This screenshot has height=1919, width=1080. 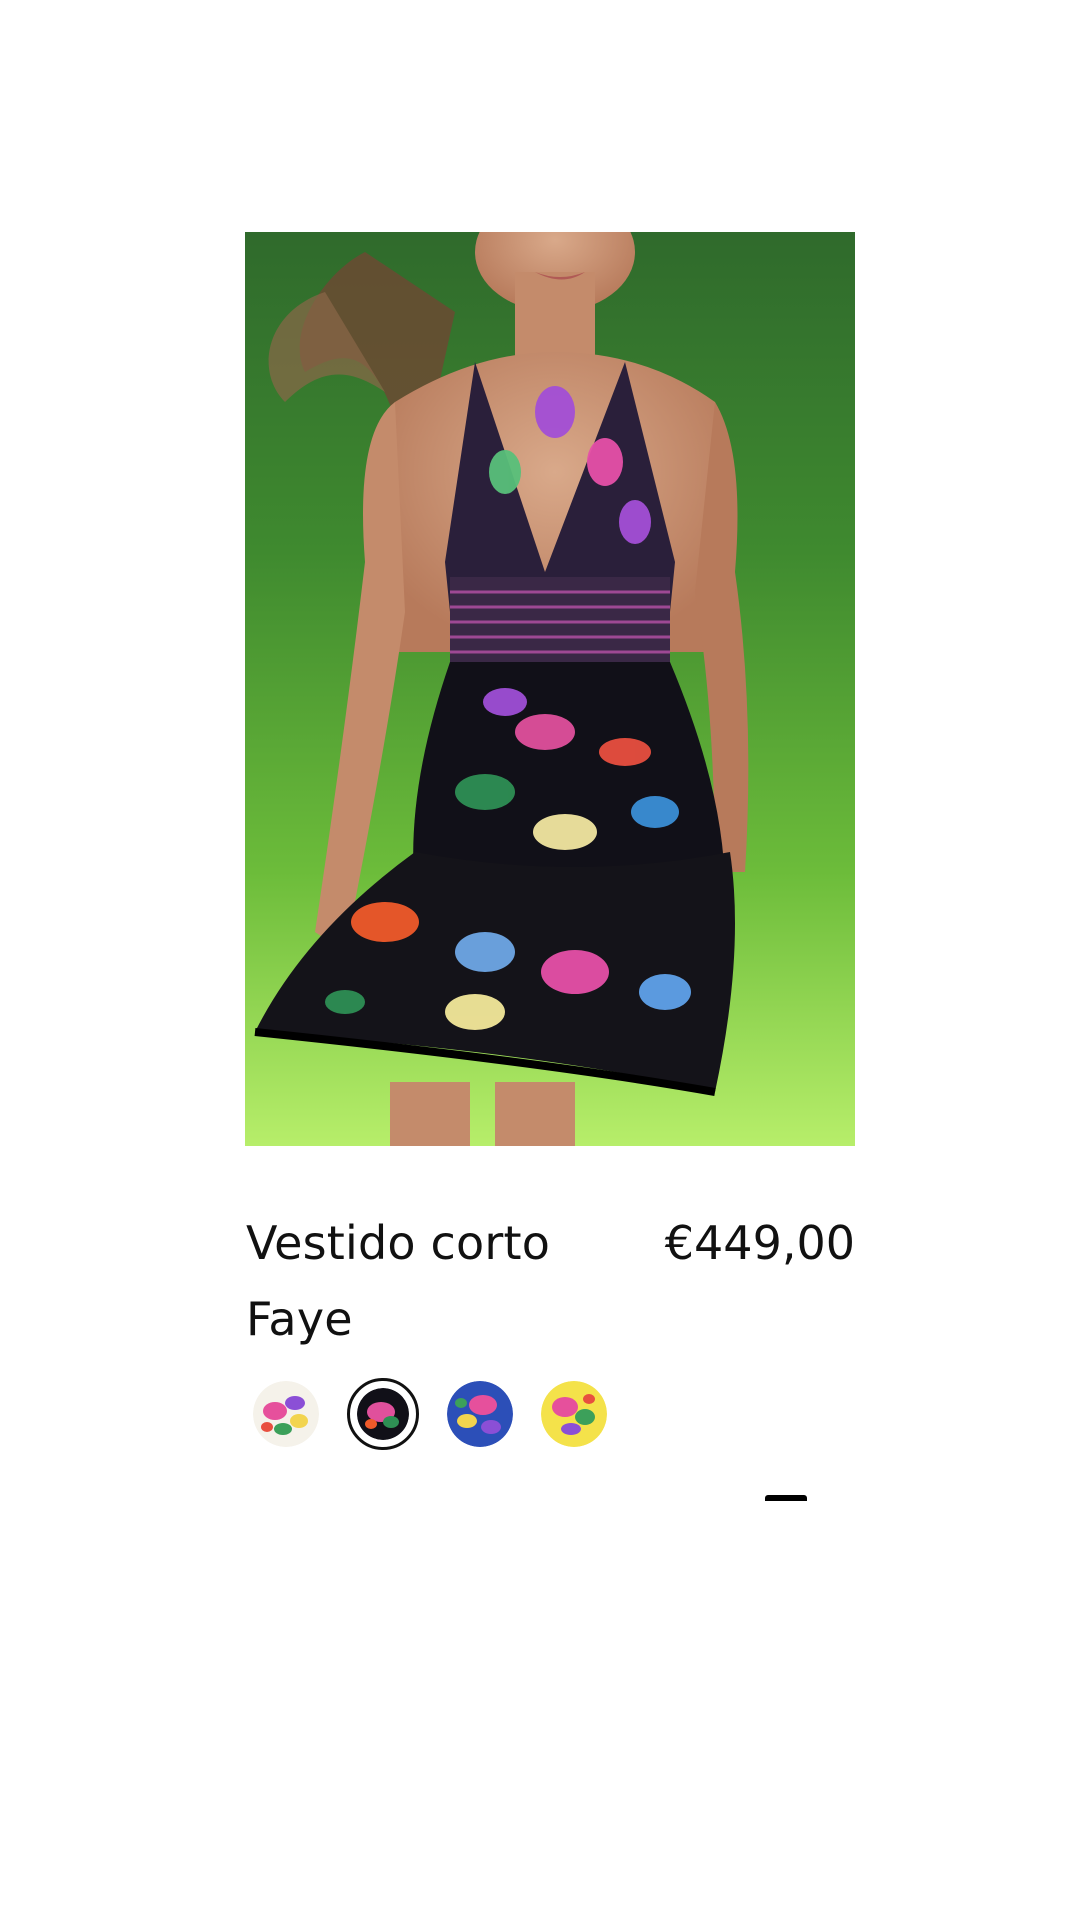 I want to click on white-floral-pattern-icon, so click(x=286, y=1414).